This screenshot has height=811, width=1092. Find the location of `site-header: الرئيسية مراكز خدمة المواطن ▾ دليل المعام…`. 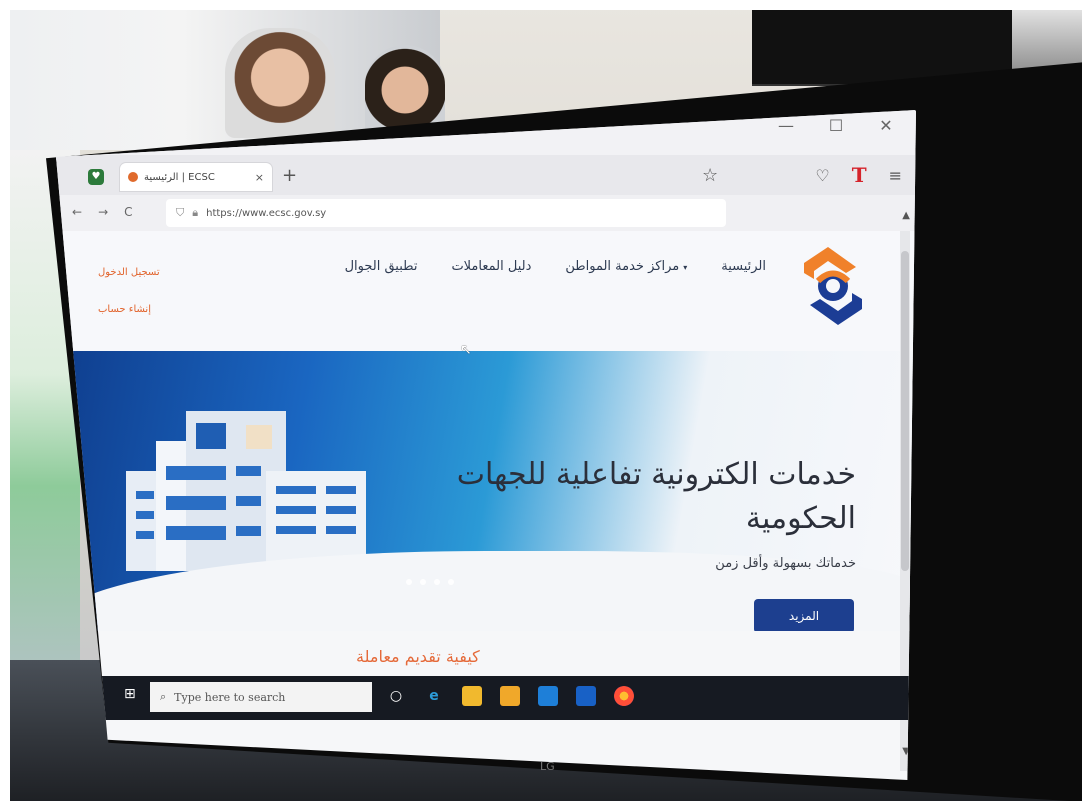

site-header: الرئيسية مراكز خدمة المواطن ▾ دليل المعام… is located at coordinates (486, 291).